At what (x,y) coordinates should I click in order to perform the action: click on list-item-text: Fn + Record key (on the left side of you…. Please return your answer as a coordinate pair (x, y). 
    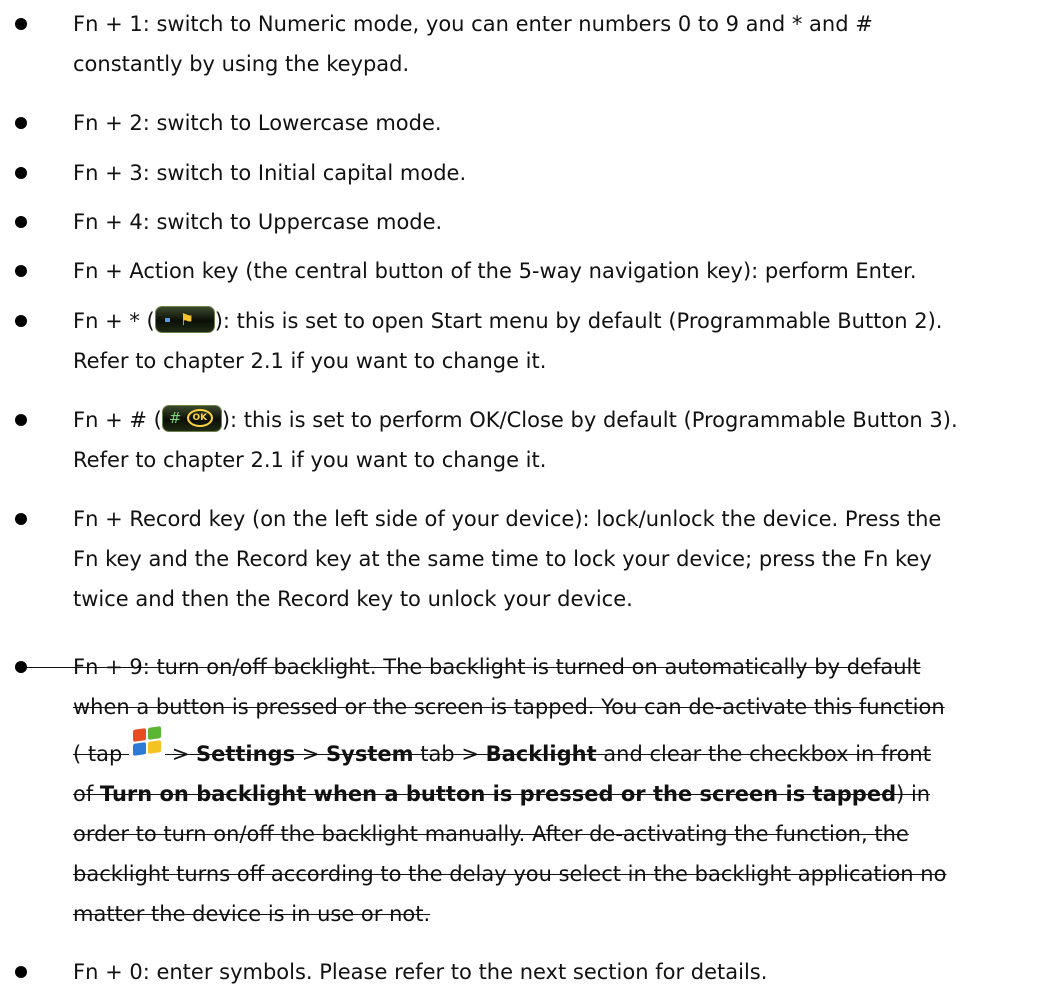
    Looking at the image, I should click on (507, 519).